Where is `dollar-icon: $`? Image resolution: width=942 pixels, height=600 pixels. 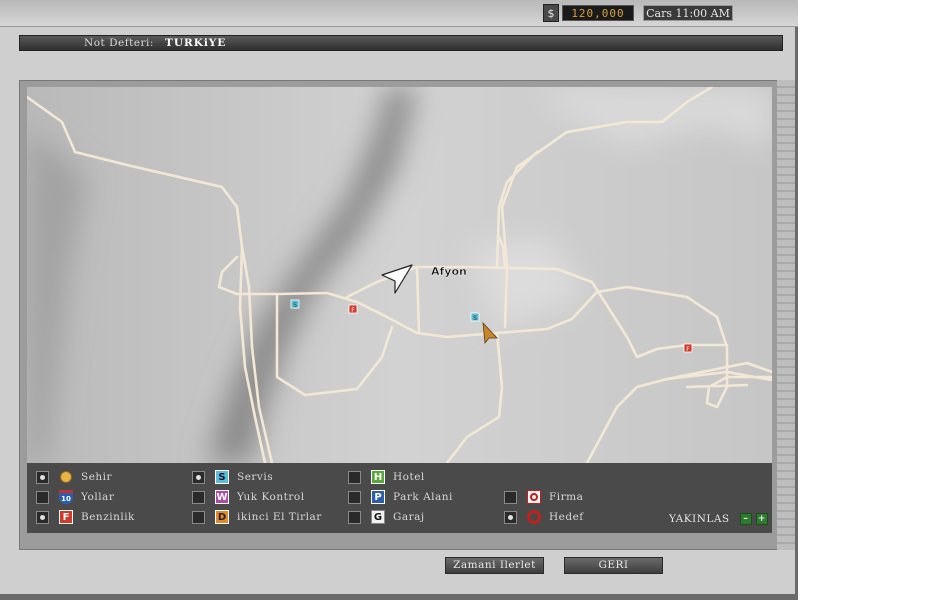 dollar-icon: $ is located at coordinates (551, 13).